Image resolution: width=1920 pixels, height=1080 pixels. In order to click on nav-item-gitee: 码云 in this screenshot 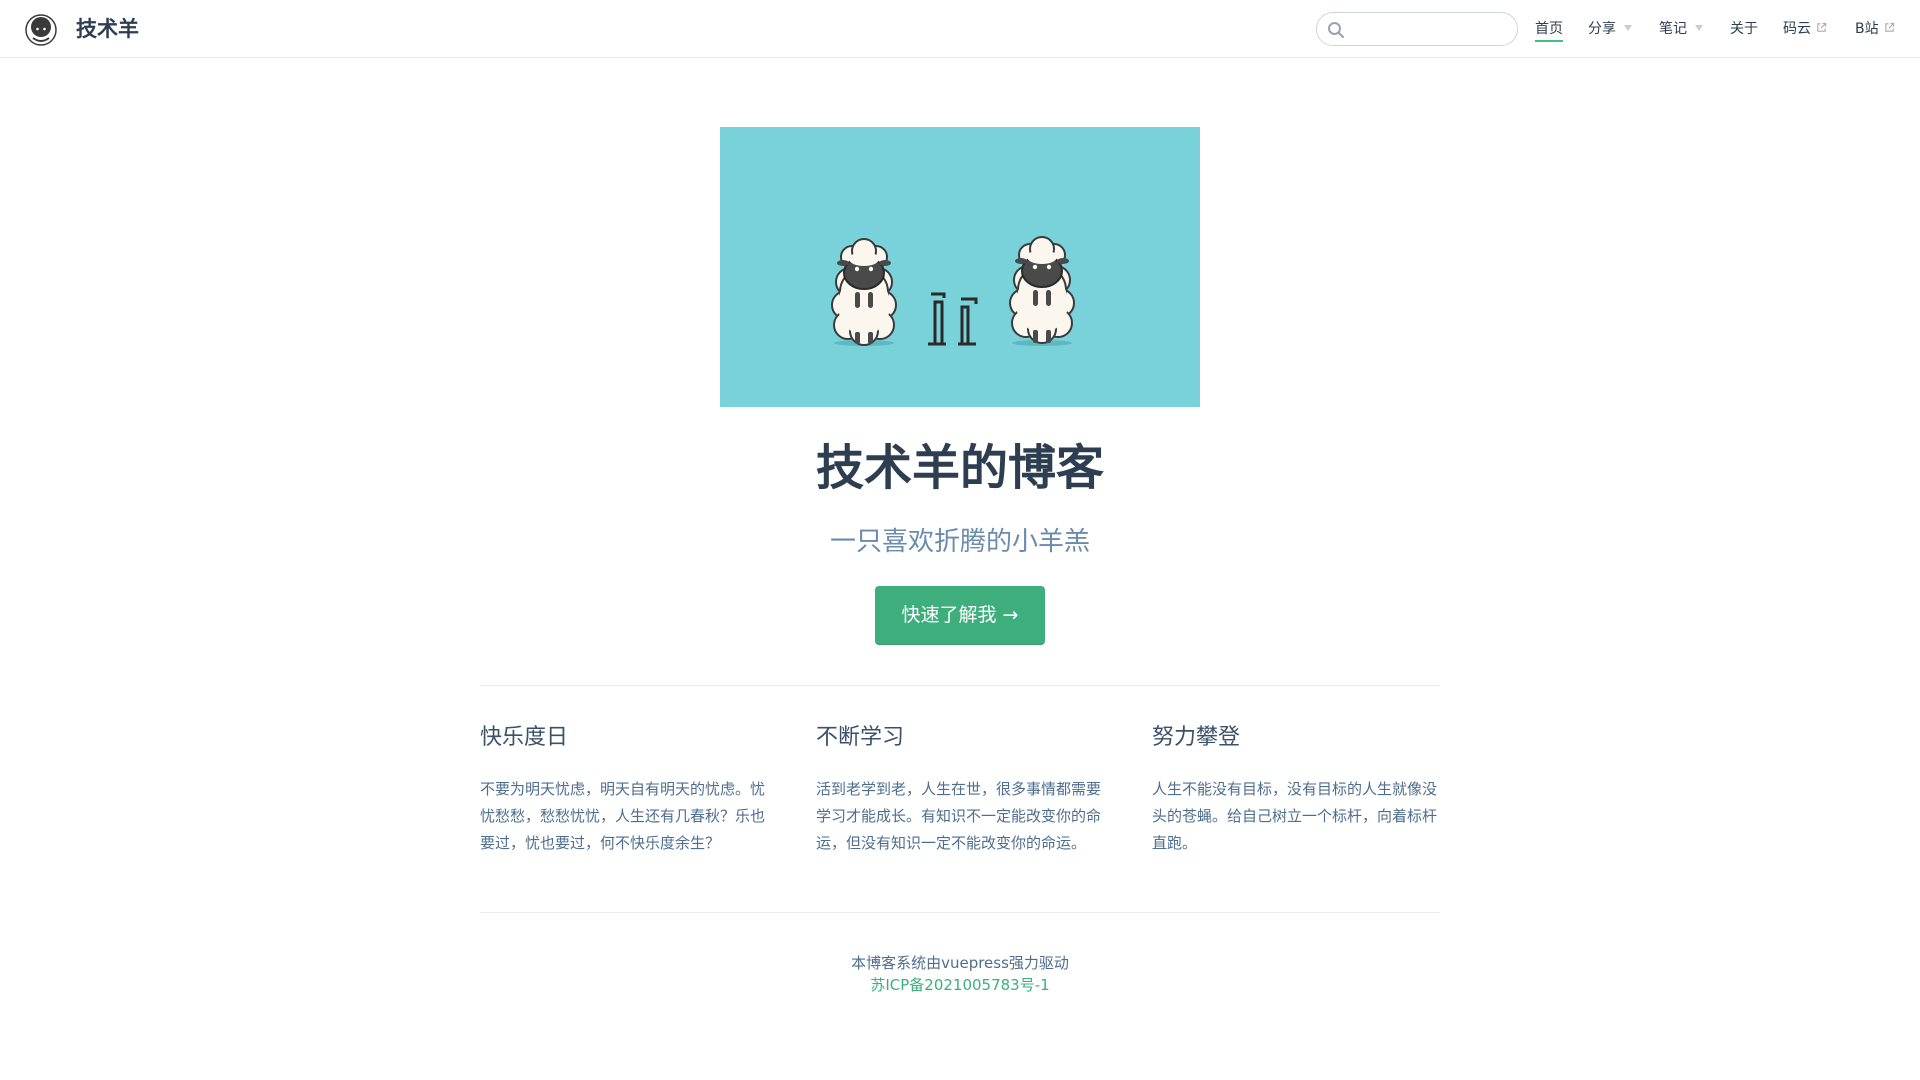, I will do `click(1805, 29)`.